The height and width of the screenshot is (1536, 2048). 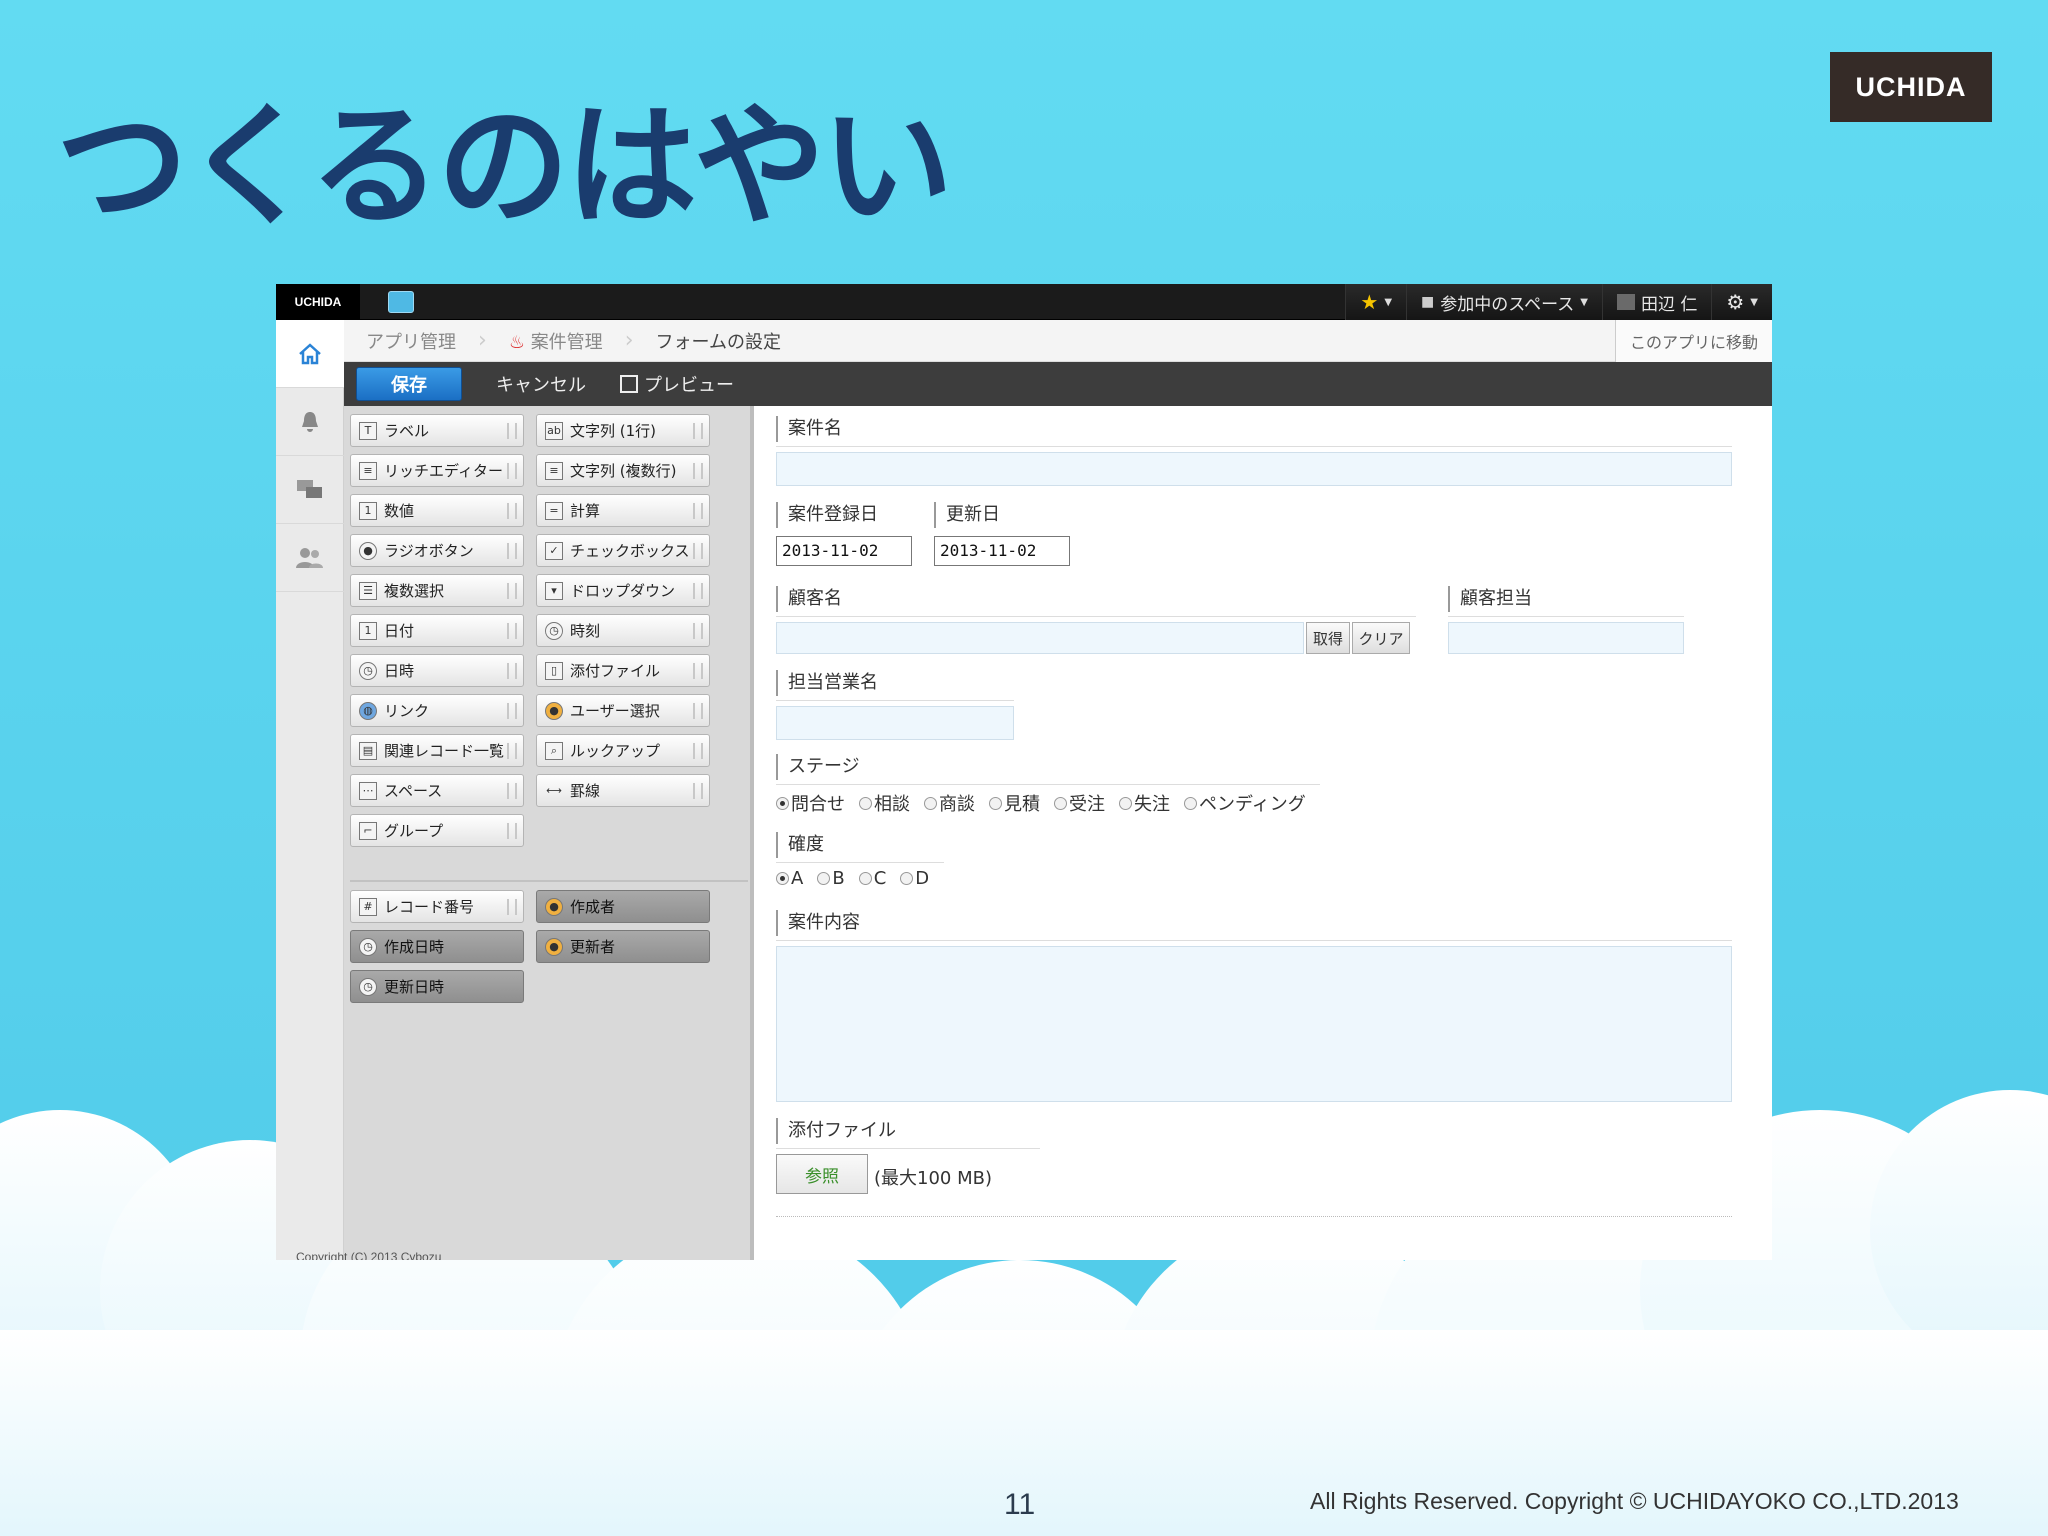 I want to click on palette-item-label: レコード番号, so click(x=429, y=907).